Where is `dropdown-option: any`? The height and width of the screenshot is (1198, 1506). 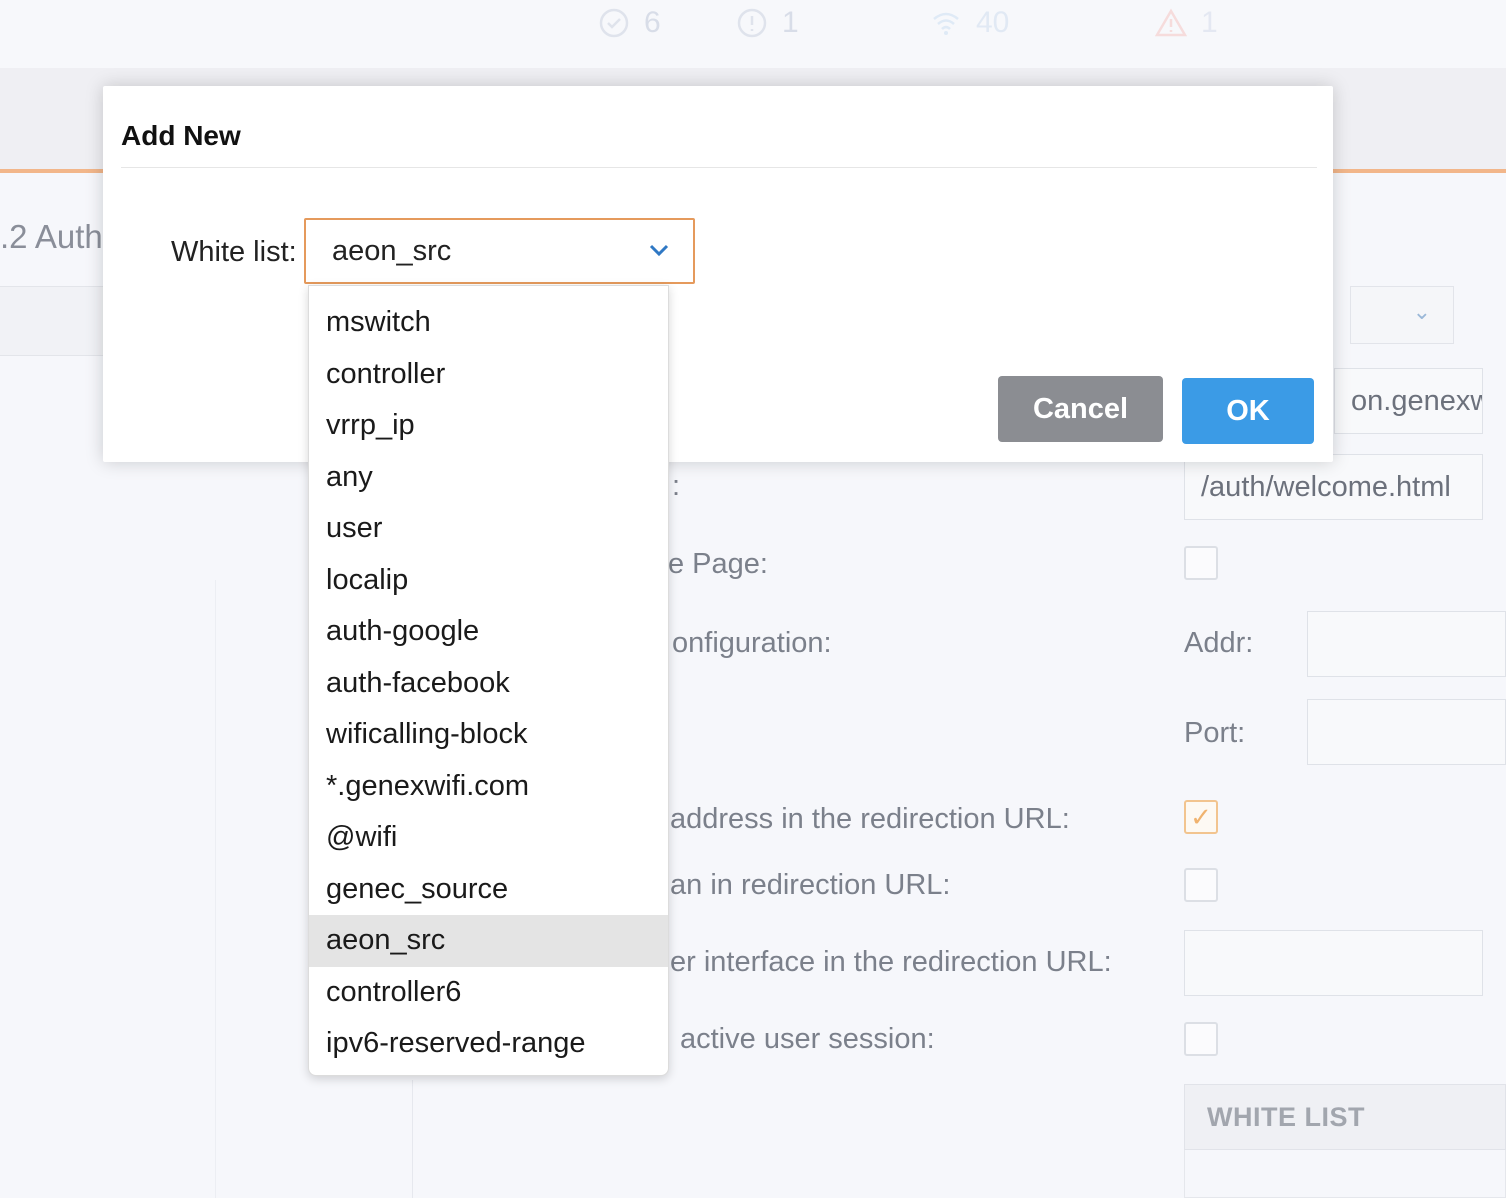
dropdown-option: any is located at coordinates (488, 478).